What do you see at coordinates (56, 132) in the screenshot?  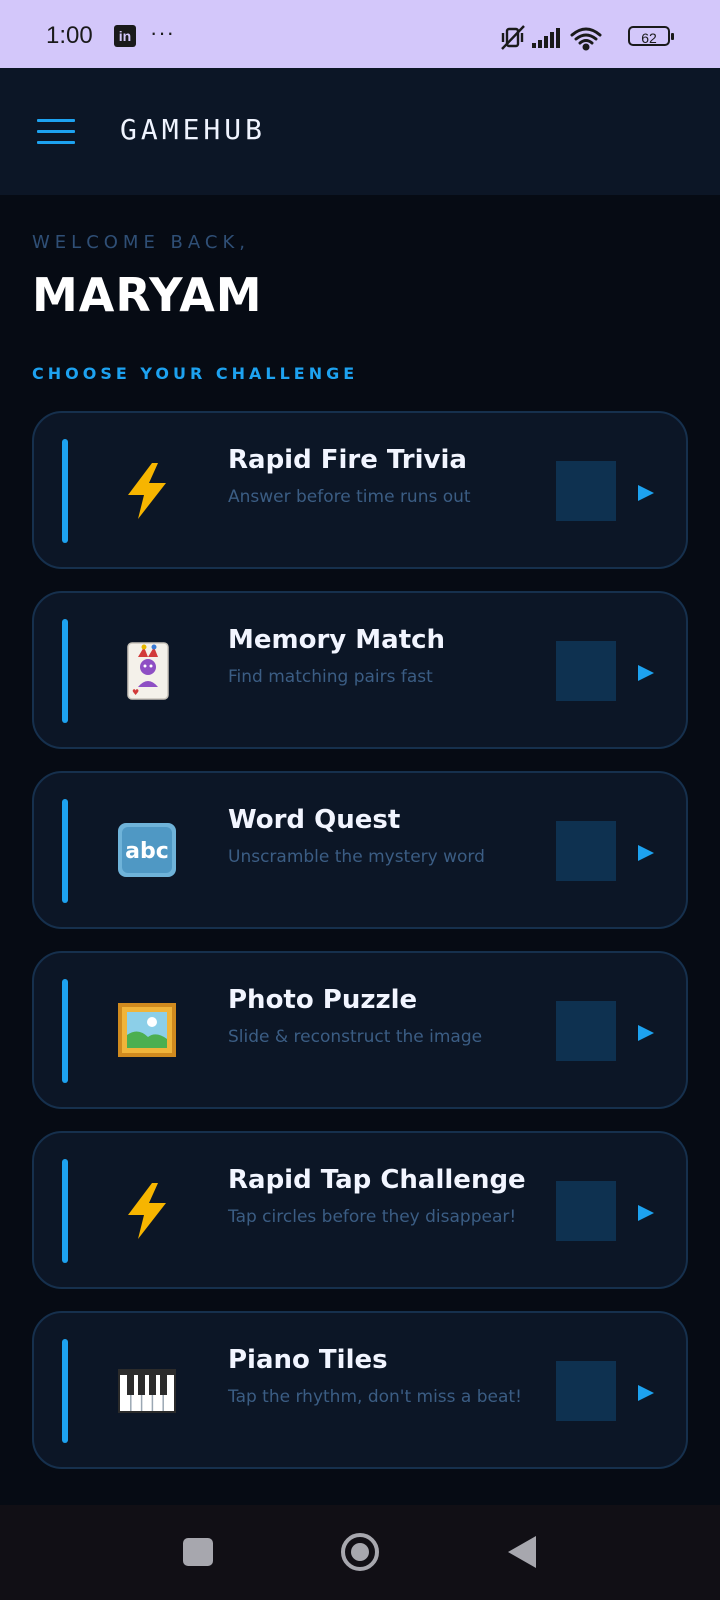 I see `hamburger-menu-icon` at bounding box center [56, 132].